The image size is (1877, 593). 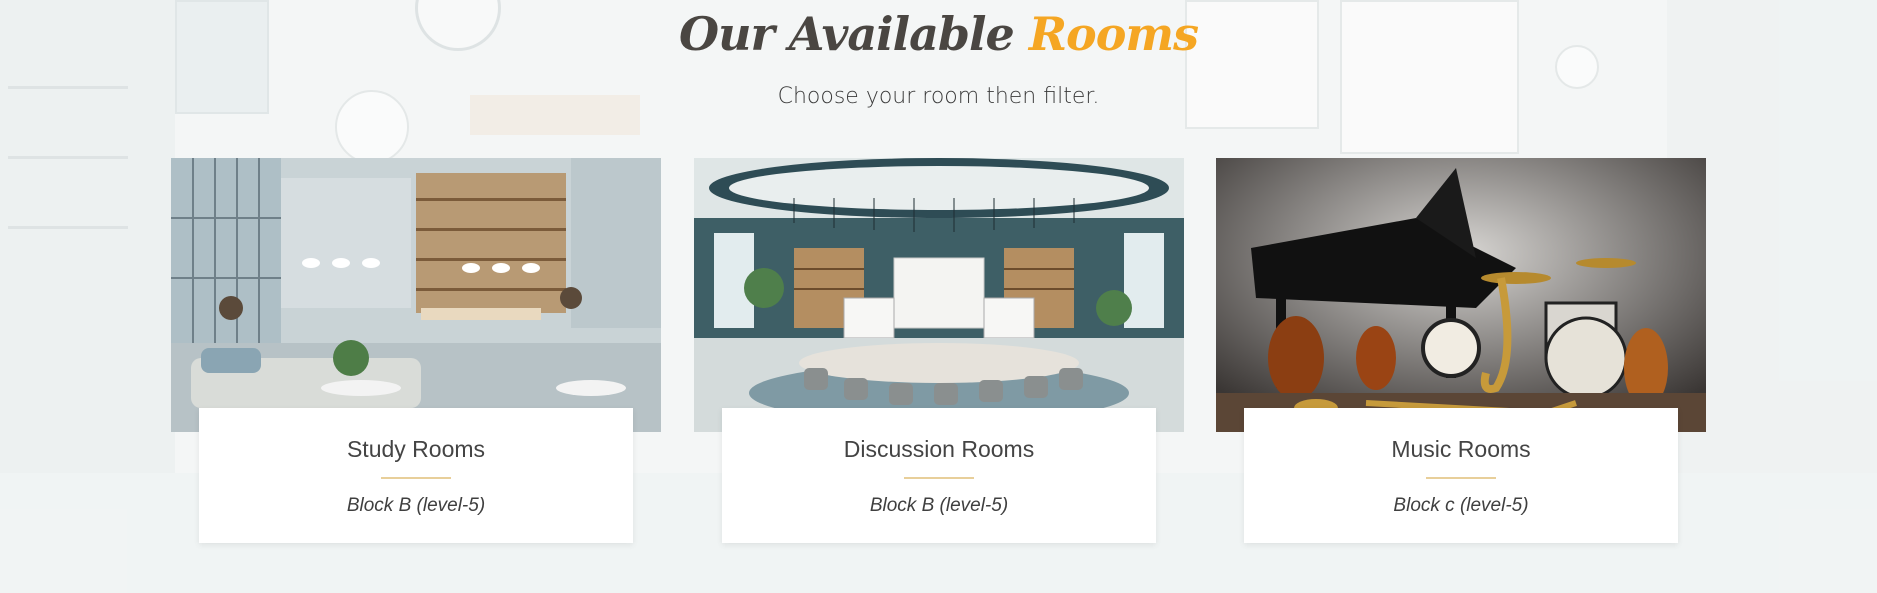 What do you see at coordinates (939, 449) in the screenshot?
I see `room-title: Discussion Rooms` at bounding box center [939, 449].